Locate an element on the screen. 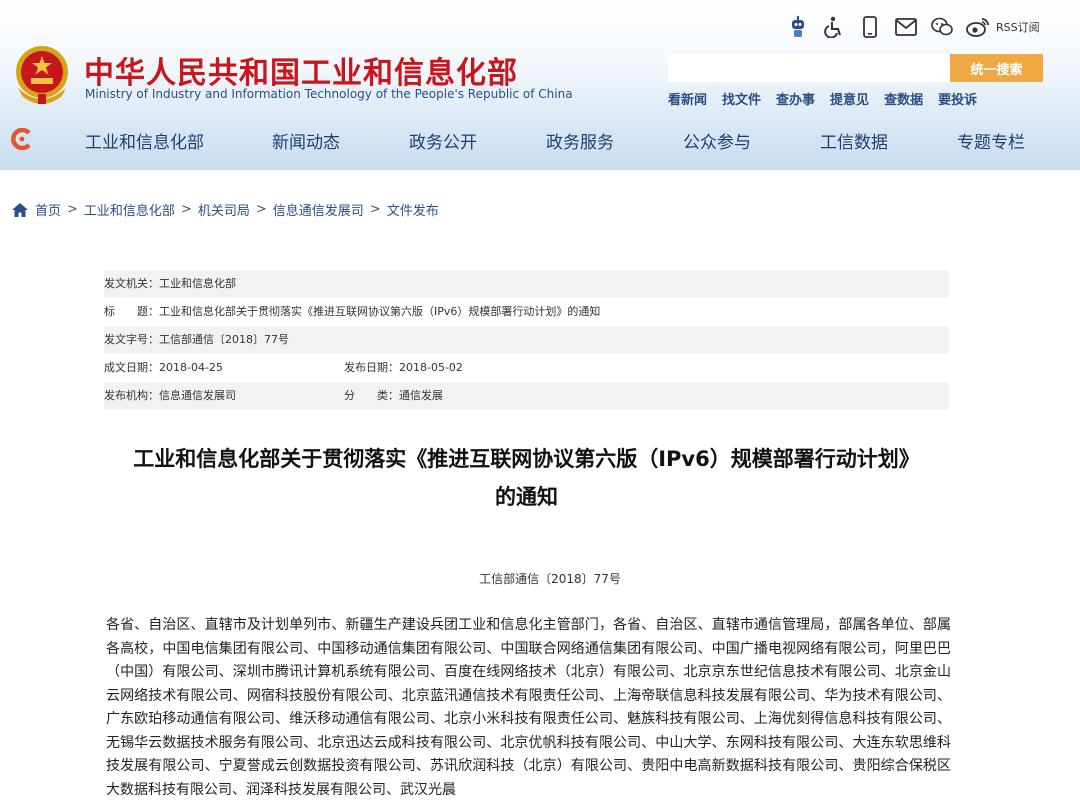  meta-created-label: 成文日期： is located at coordinates (131, 367).